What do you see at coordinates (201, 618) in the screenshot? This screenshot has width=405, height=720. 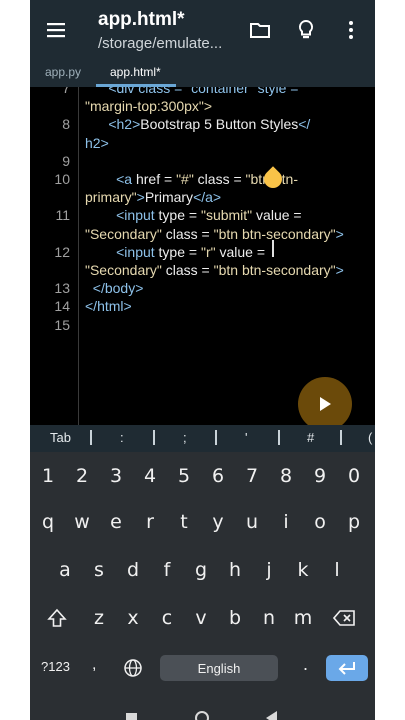 I see `key-v: v` at bounding box center [201, 618].